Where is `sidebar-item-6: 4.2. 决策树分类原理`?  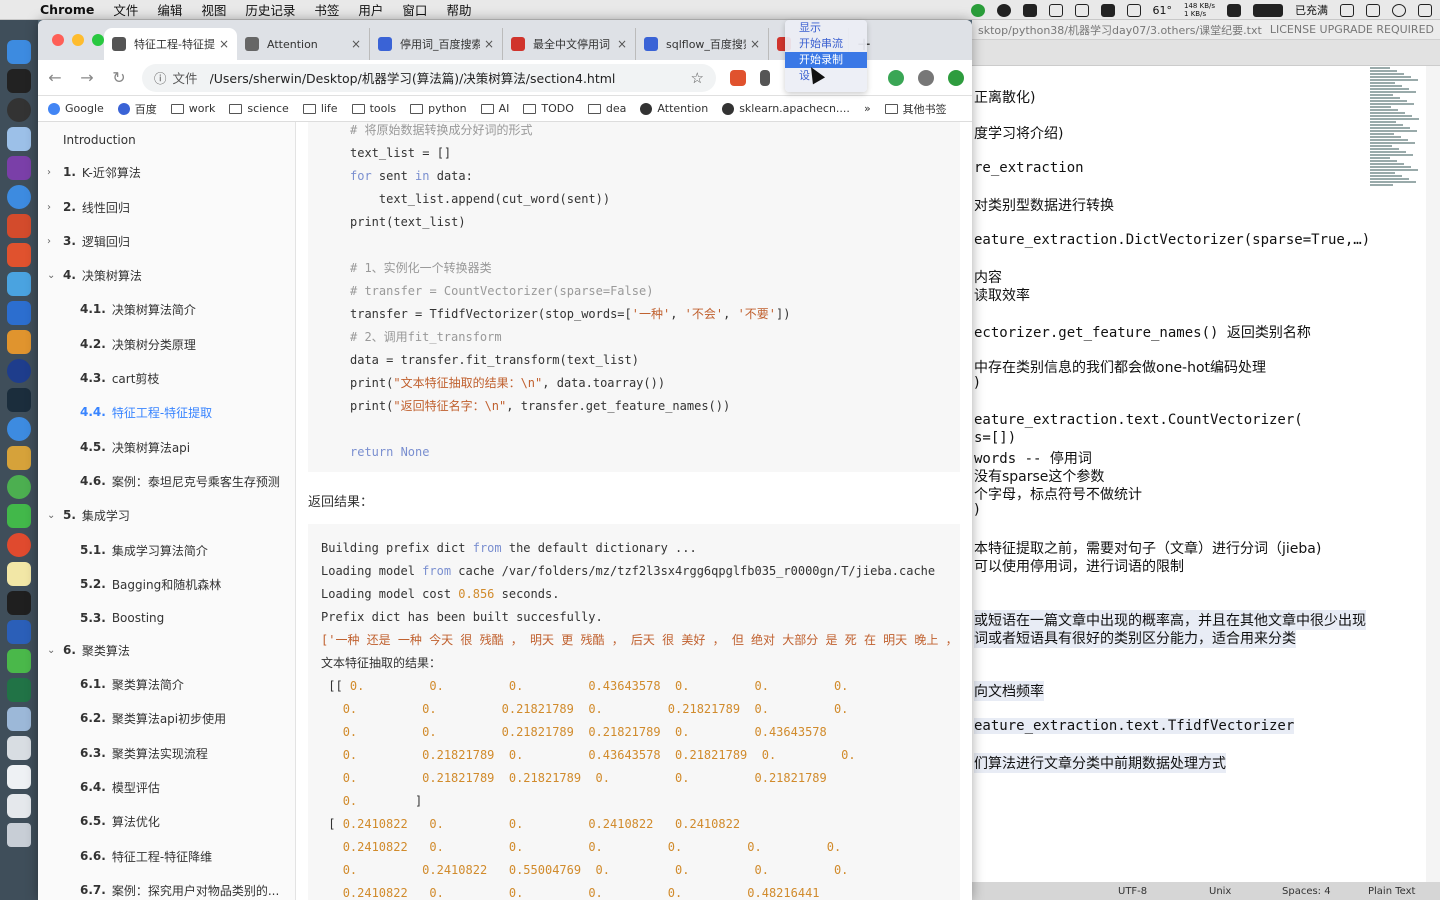 sidebar-item-6: 4.2. 决策树分类原理 is located at coordinates (167, 344).